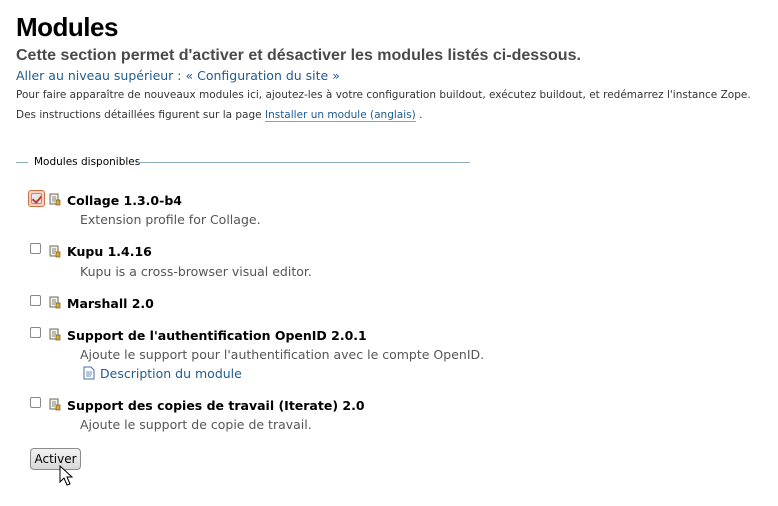 The image size is (778, 506). What do you see at coordinates (196, 271) in the screenshot?
I see `module-description-kupu: Kupu is a cross-browser visual editor.` at bounding box center [196, 271].